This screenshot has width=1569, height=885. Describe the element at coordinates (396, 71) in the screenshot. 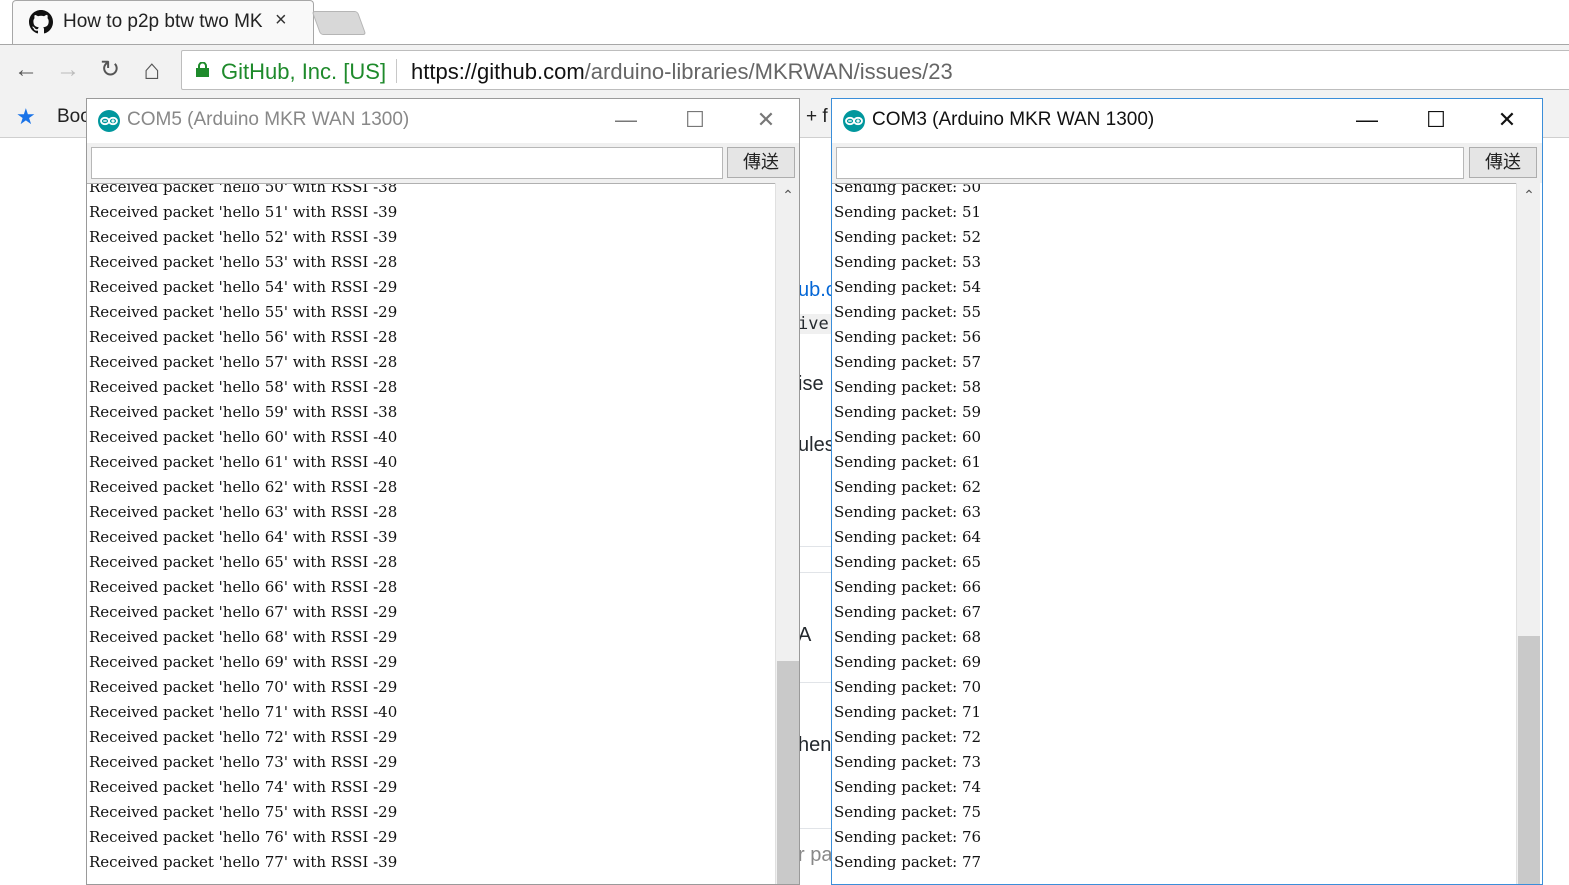

I see `omnibox-divider` at that location.